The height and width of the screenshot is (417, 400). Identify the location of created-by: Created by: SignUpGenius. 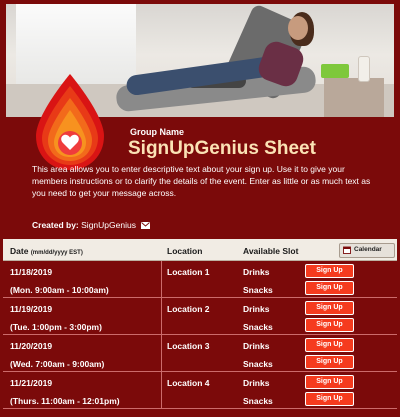
(91, 225).